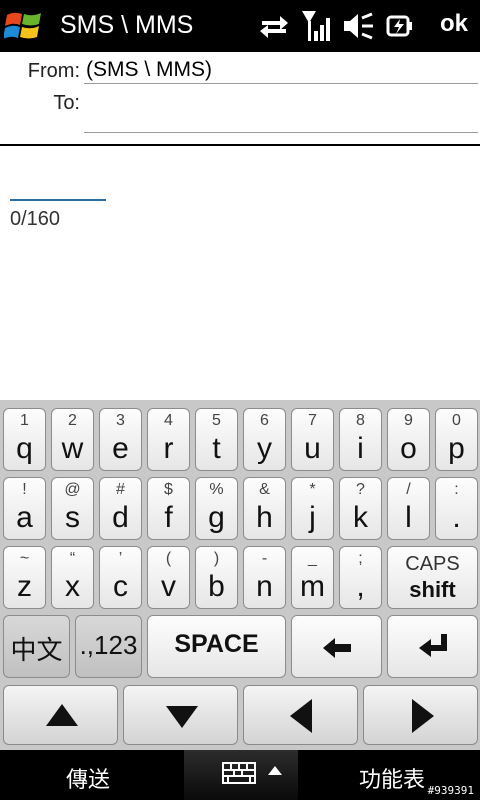 The width and height of the screenshot is (480, 800). I want to click on key-i: 8i, so click(360, 439).